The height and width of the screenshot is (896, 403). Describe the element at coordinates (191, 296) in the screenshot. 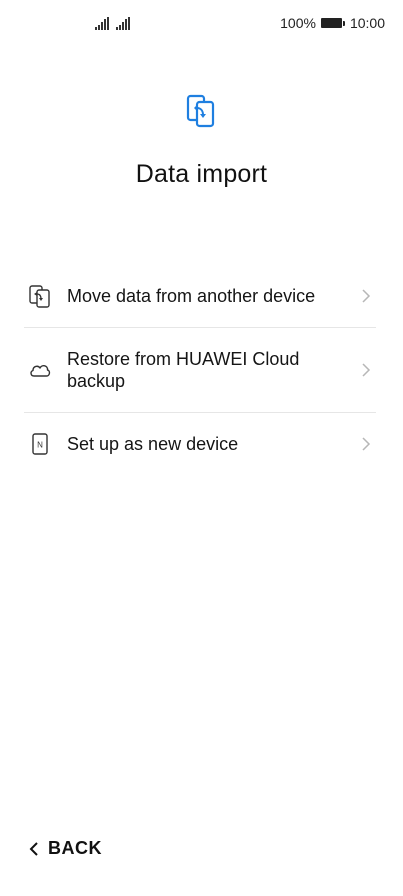

I see `option-label: Move data from another device` at that location.